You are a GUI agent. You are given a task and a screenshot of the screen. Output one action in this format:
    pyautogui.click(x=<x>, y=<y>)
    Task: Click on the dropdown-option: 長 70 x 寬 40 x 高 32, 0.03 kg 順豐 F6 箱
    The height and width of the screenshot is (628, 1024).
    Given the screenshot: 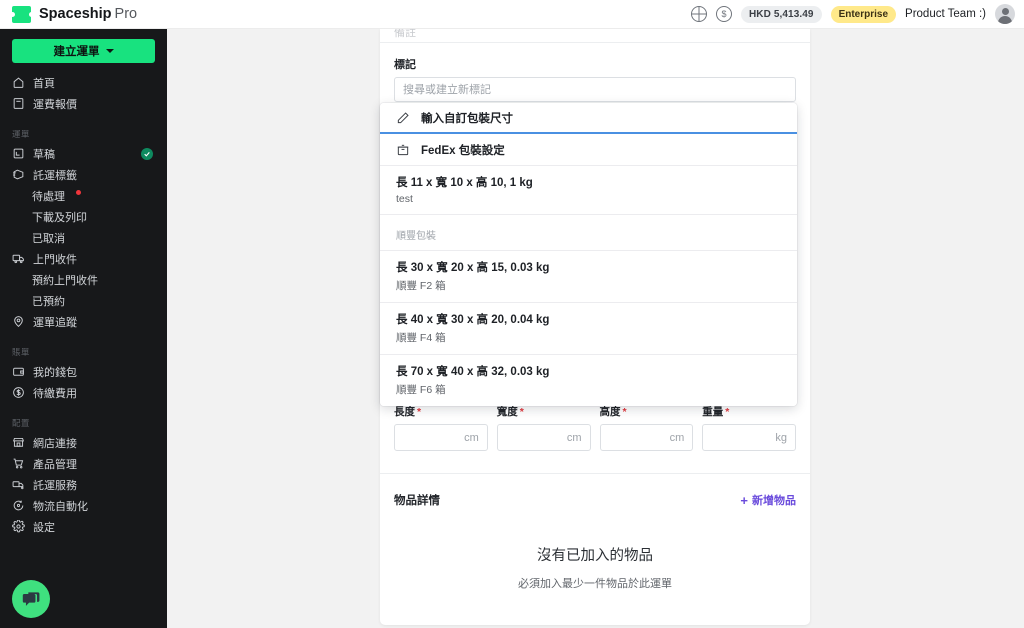 What is the action you would take?
    pyautogui.click(x=588, y=380)
    